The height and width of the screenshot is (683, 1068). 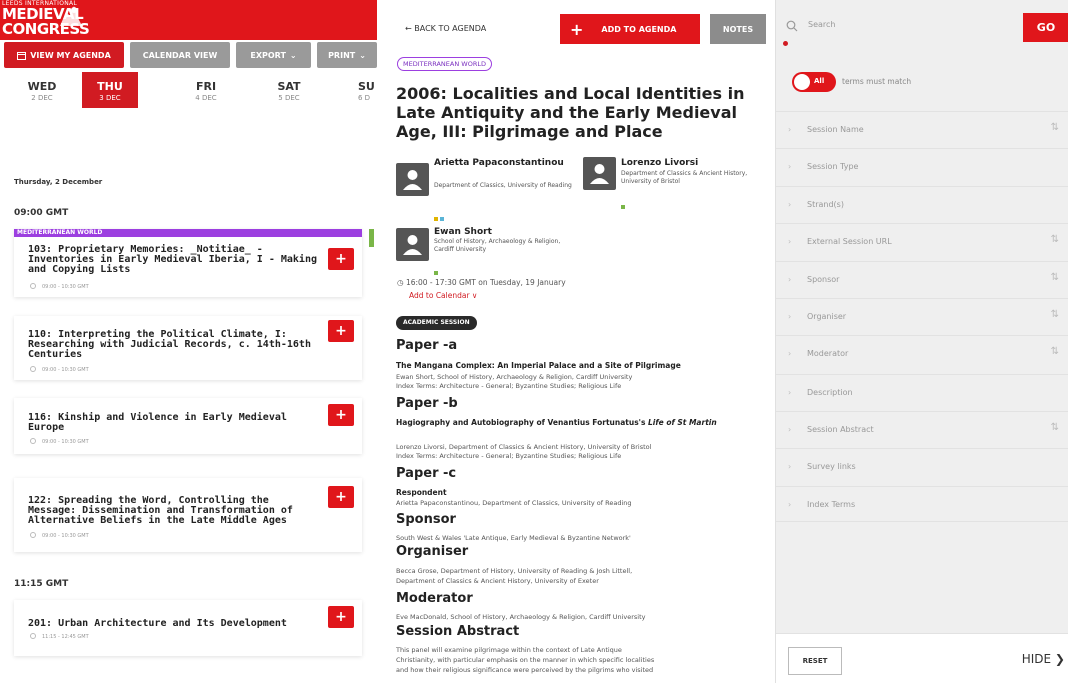 I want to click on back-to-agenda-link: ← BACK TO AGENDA, so click(x=445, y=28).